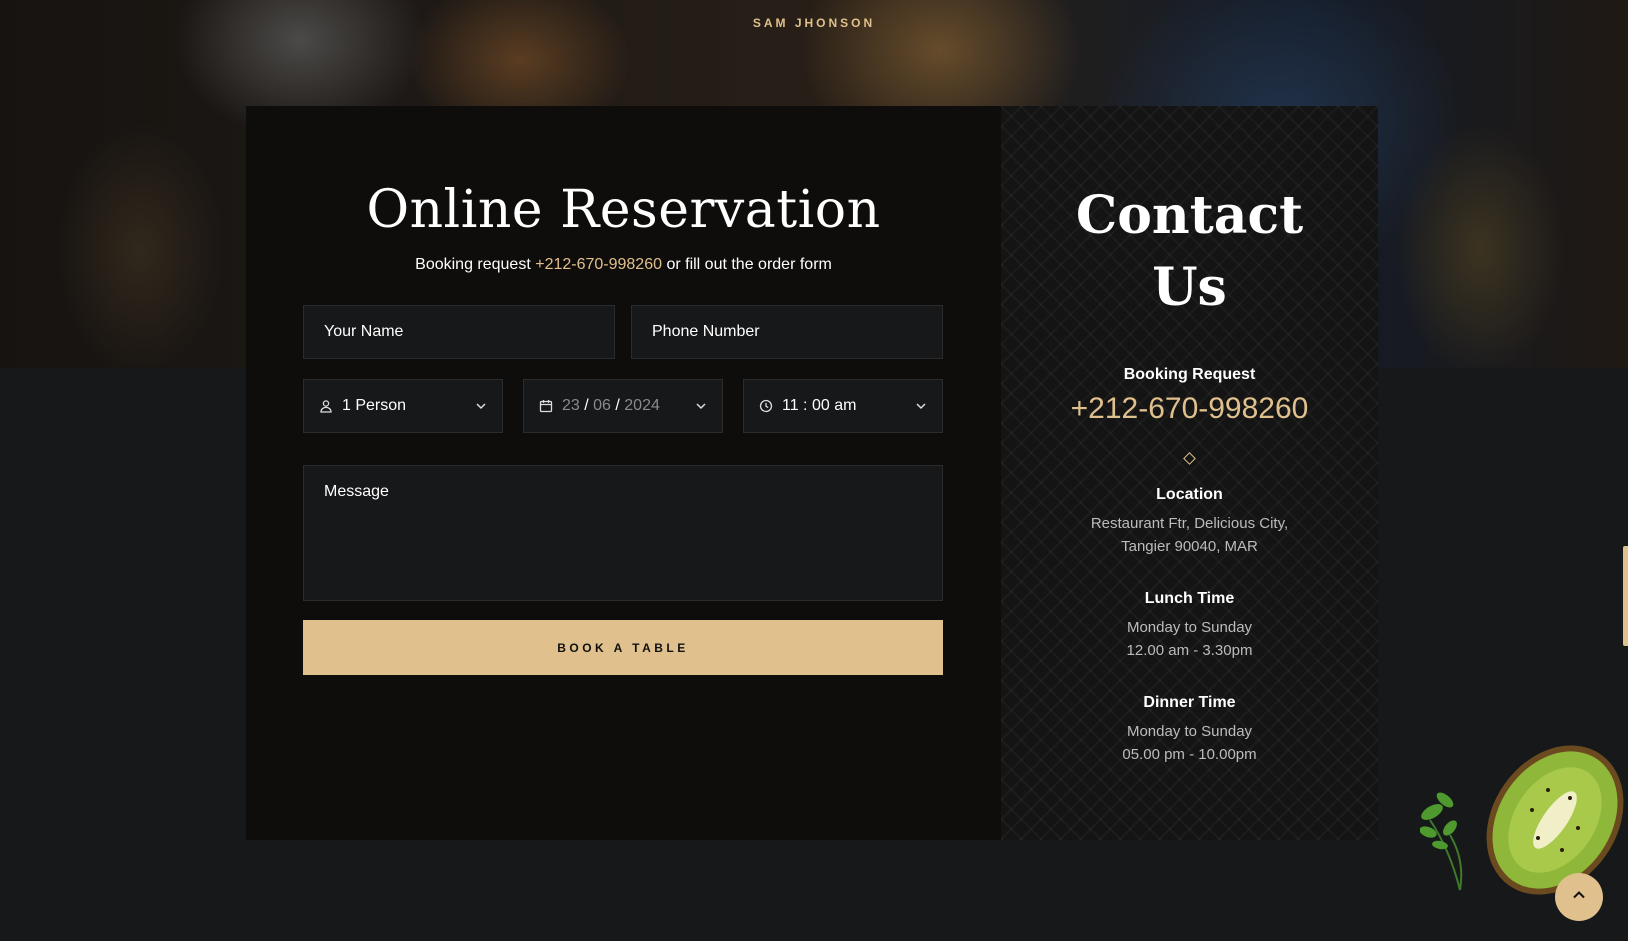 This screenshot has height=941, width=1628. Describe the element at coordinates (1189, 252) in the screenshot. I see `contact-title: Contact Us` at that location.